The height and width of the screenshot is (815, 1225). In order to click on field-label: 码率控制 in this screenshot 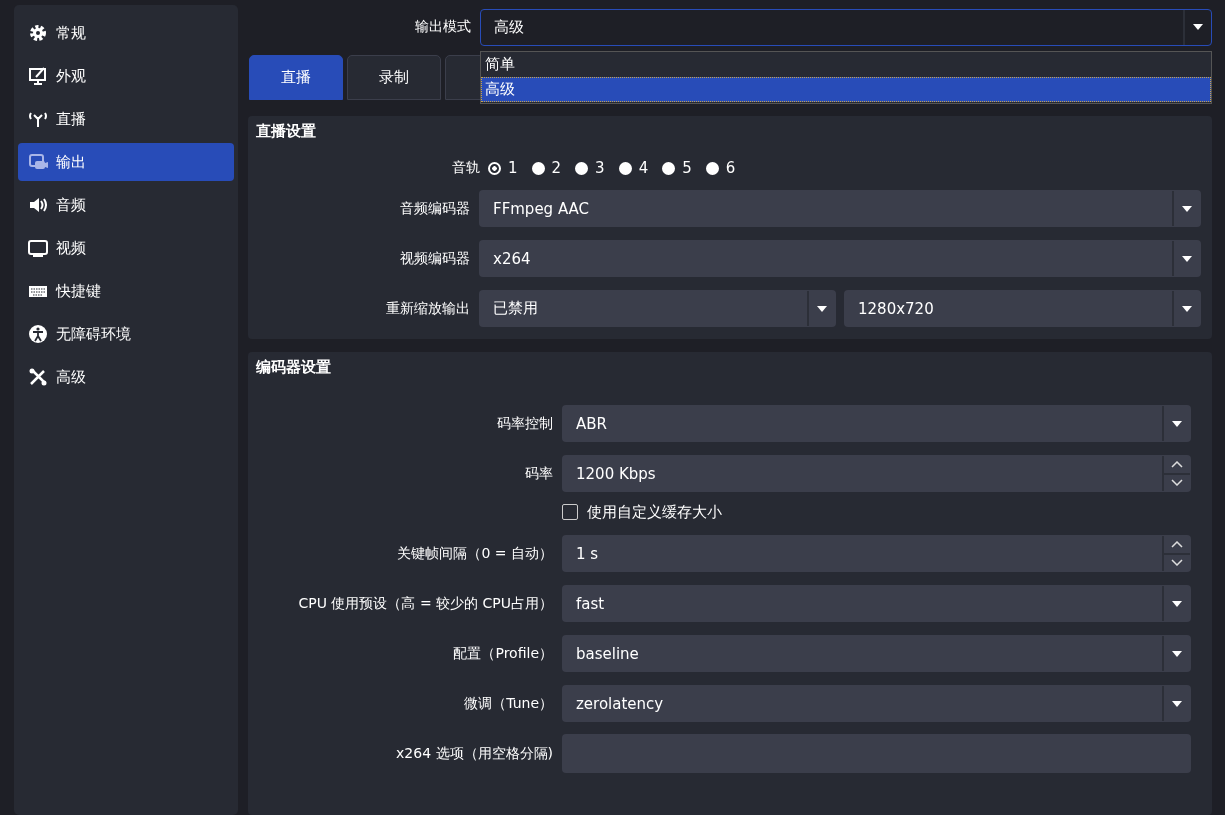, I will do `click(525, 423)`.